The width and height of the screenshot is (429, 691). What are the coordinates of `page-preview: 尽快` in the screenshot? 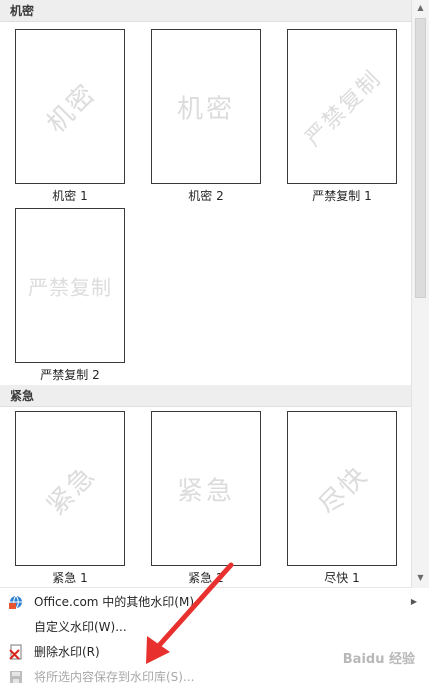 It's located at (342, 488).